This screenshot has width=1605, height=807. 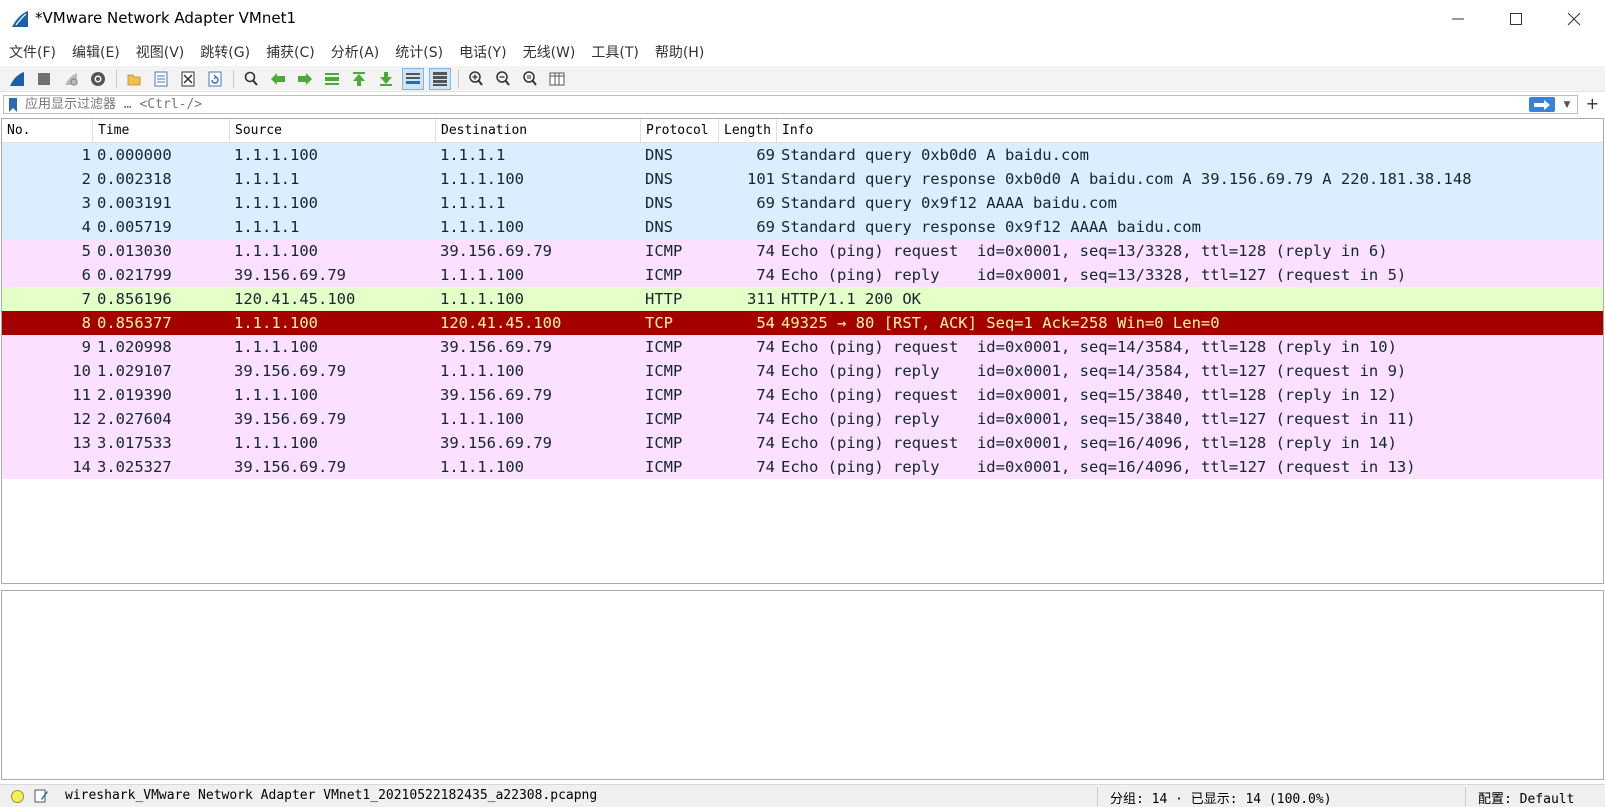 I want to click on zoom-normal-button, so click(x=530, y=79).